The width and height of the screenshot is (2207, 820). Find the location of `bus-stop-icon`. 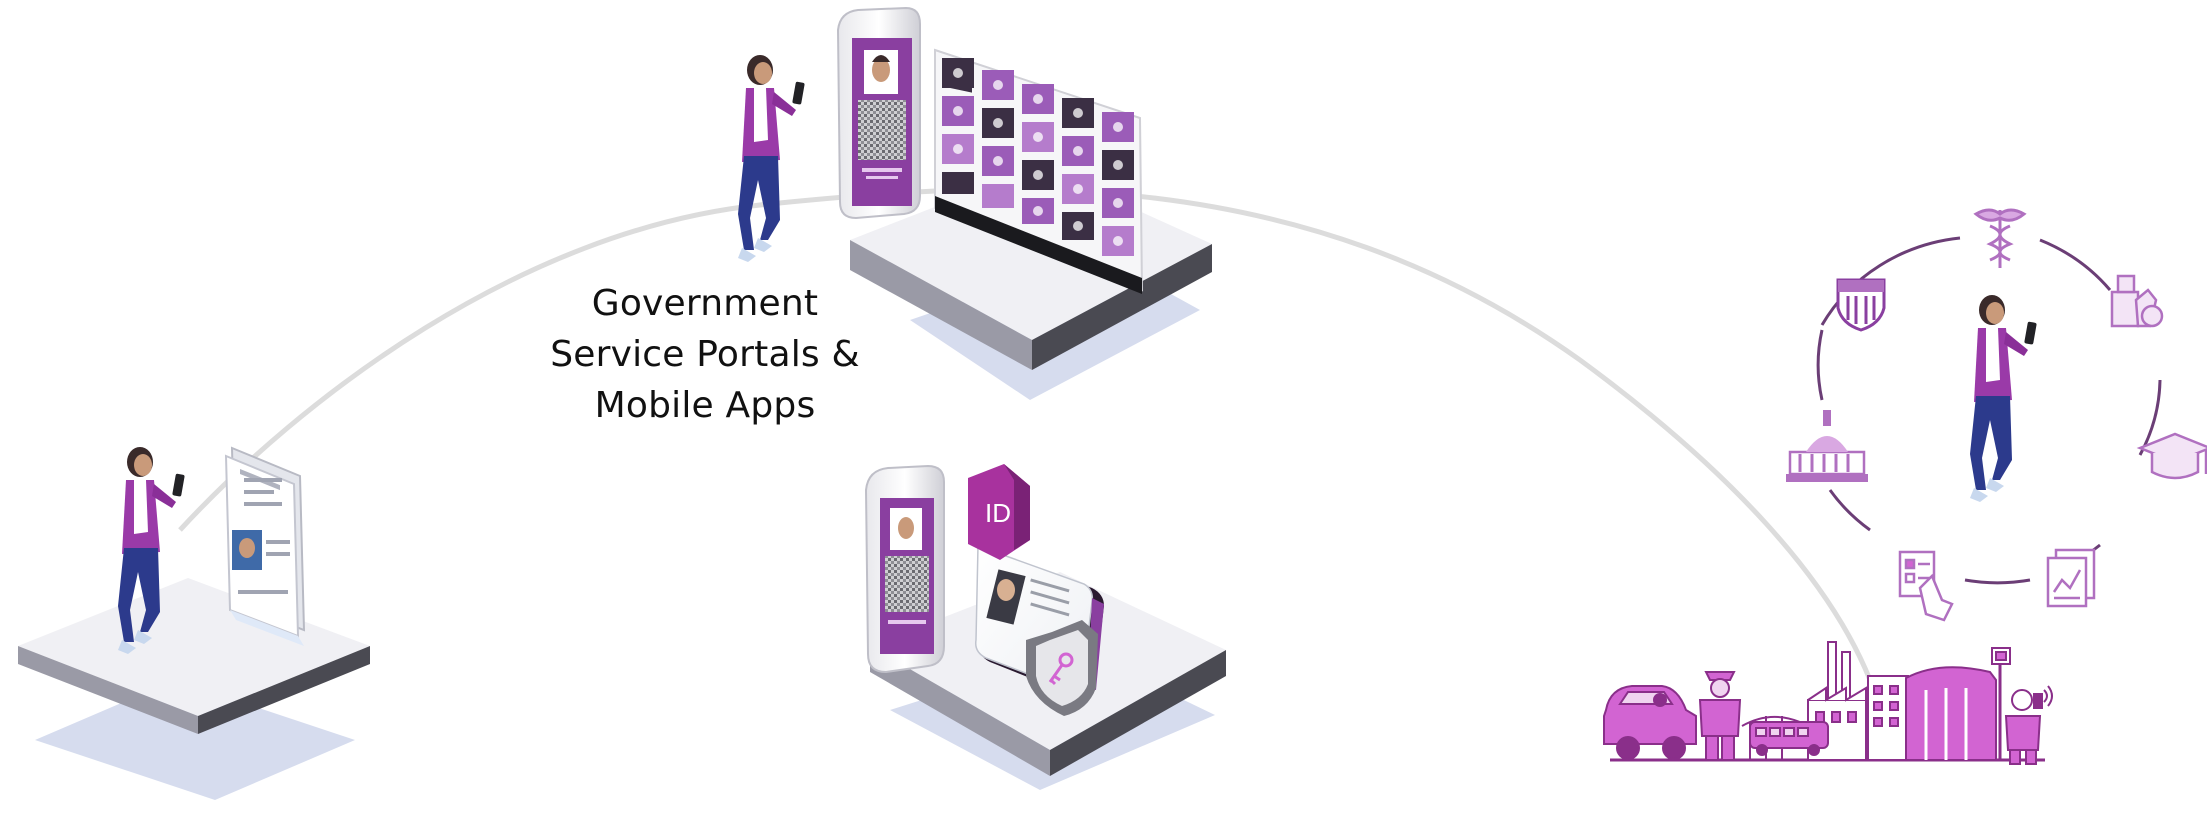

bus-stop-icon is located at coordinates (1958, 704).